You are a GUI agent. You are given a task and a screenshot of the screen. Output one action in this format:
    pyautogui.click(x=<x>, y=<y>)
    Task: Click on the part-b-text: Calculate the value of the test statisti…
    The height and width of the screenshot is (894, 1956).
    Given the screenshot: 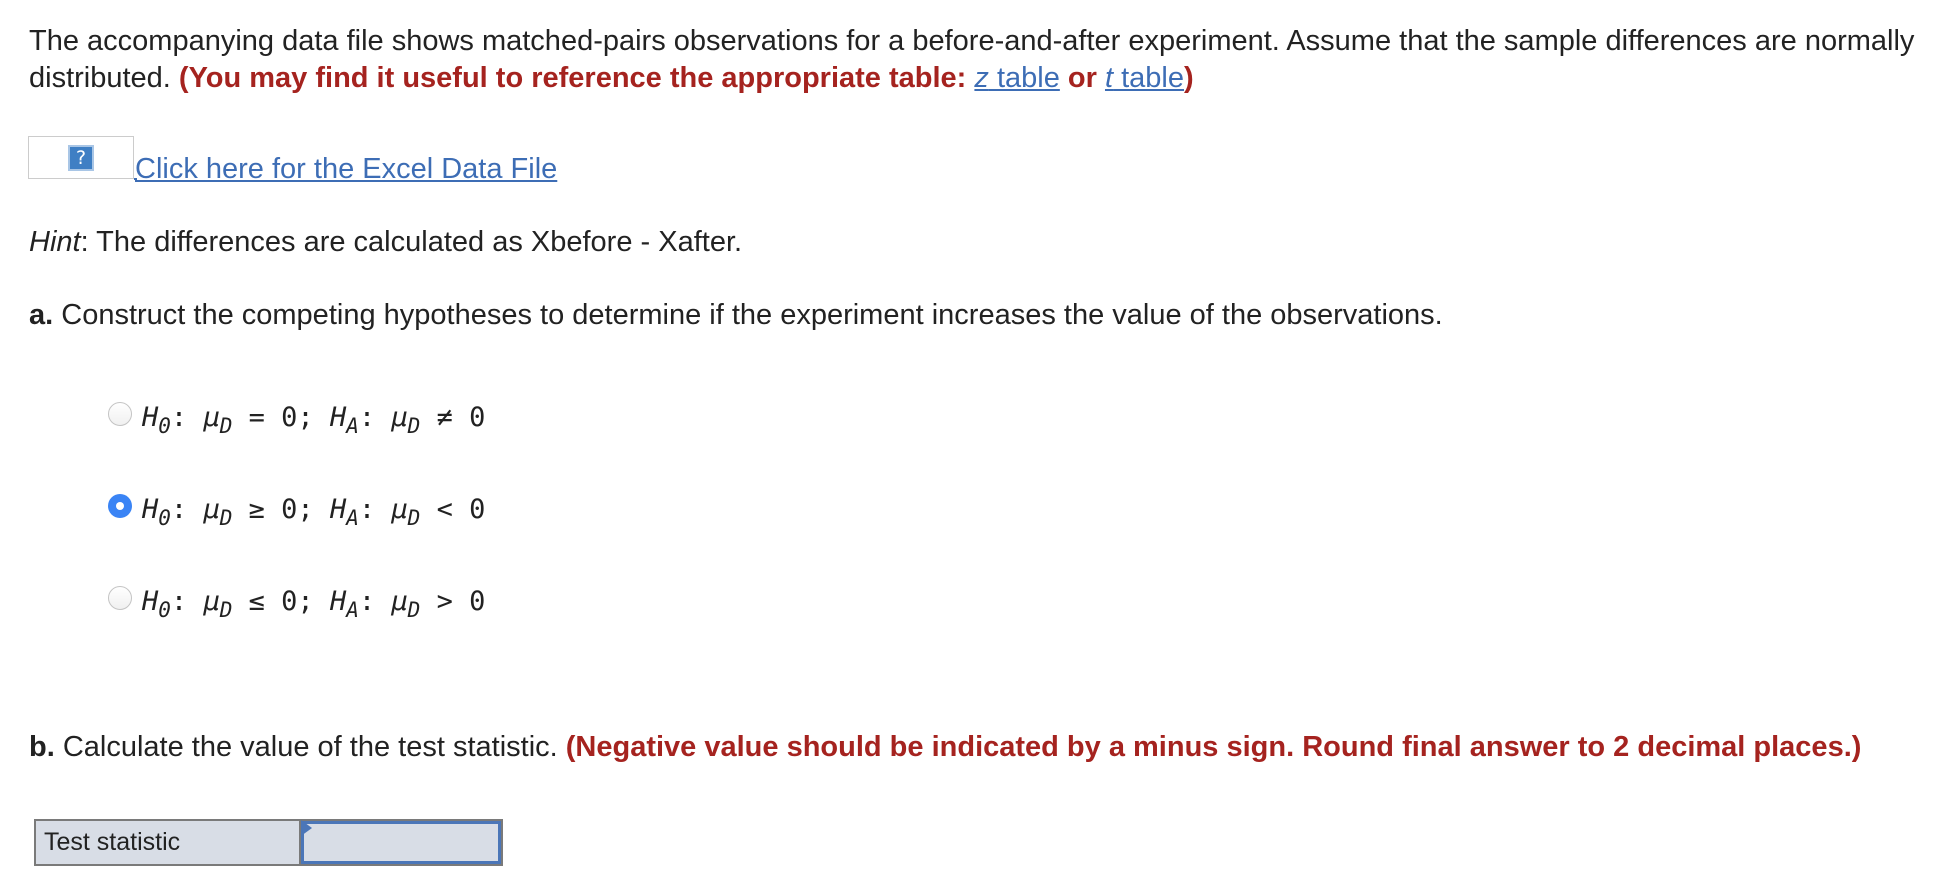 What is the action you would take?
    pyautogui.click(x=310, y=747)
    